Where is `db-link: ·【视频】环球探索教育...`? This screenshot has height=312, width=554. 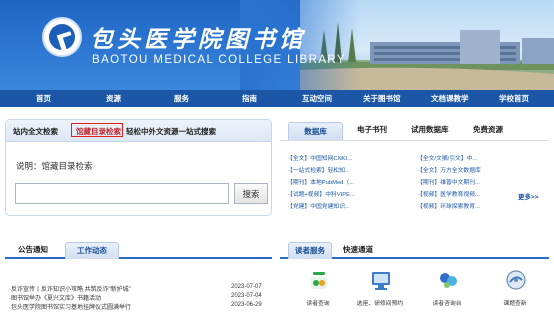
db-link: ·【视频】环球探索教育... is located at coordinates (449, 205).